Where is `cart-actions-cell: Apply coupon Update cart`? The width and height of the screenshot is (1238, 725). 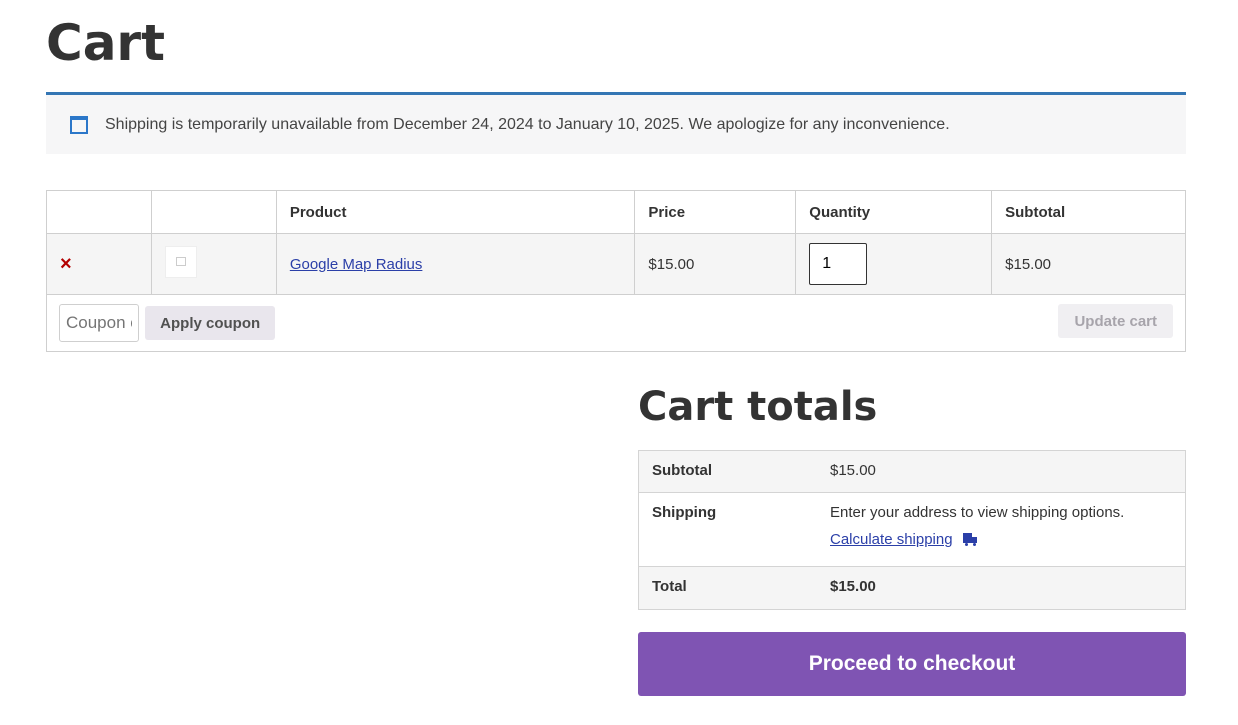 cart-actions-cell: Apply coupon Update cart is located at coordinates (616, 323).